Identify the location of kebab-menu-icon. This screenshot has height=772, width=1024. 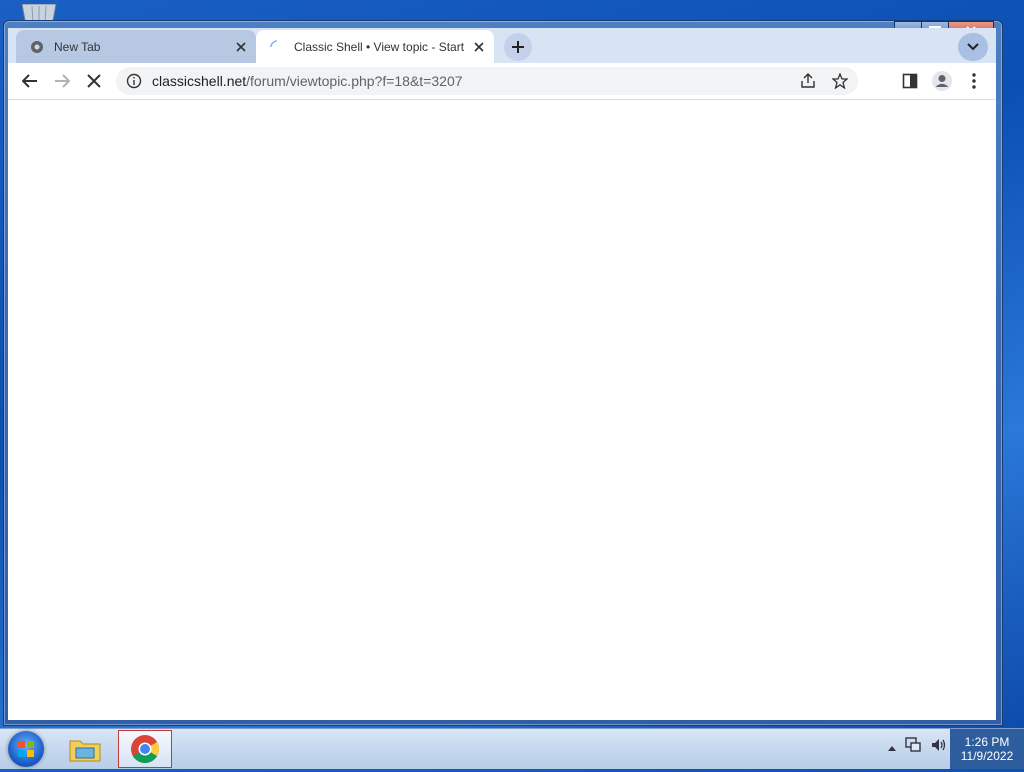
(974, 81).